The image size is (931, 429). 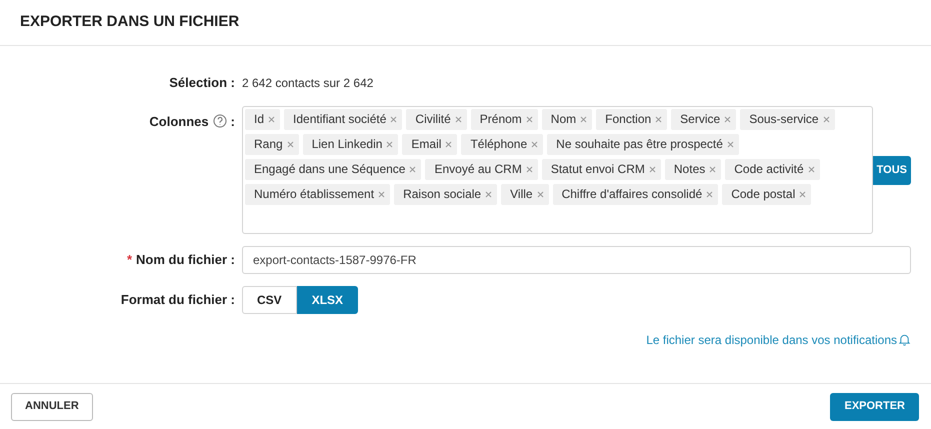 What do you see at coordinates (904, 339) in the screenshot?
I see `bell-icon` at bounding box center [904, 339].